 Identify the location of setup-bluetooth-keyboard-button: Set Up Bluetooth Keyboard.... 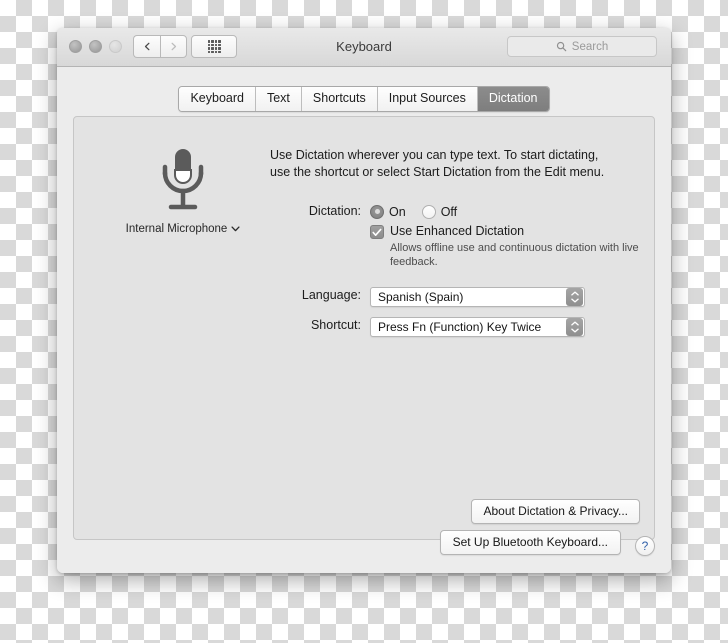
(530, 542).